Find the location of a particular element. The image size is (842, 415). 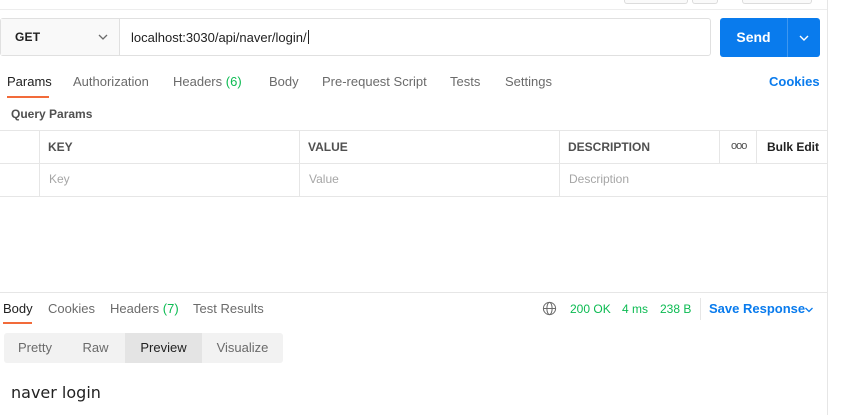

response-tab-test-results: Test Results is located at coordinates (228, 308).